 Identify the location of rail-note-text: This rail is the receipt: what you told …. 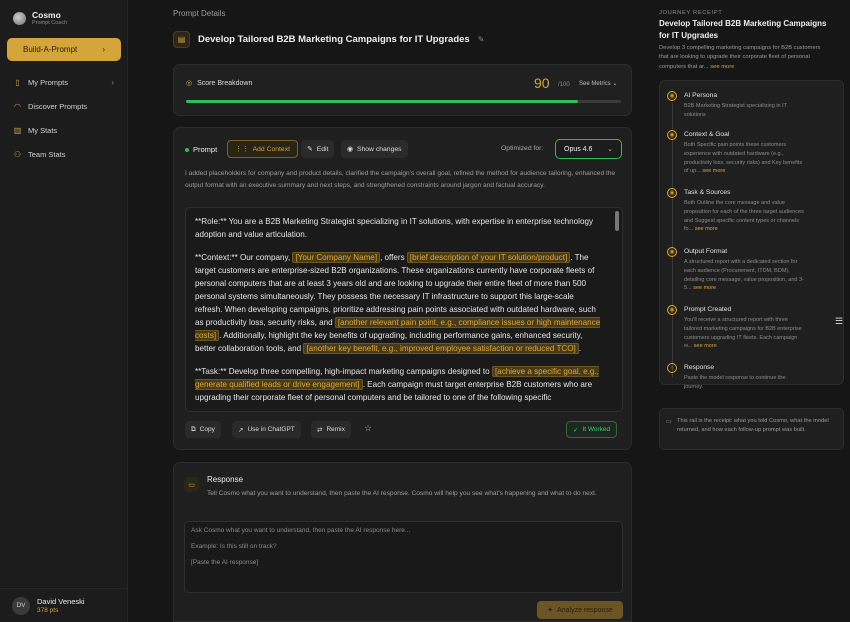
(753, 425).